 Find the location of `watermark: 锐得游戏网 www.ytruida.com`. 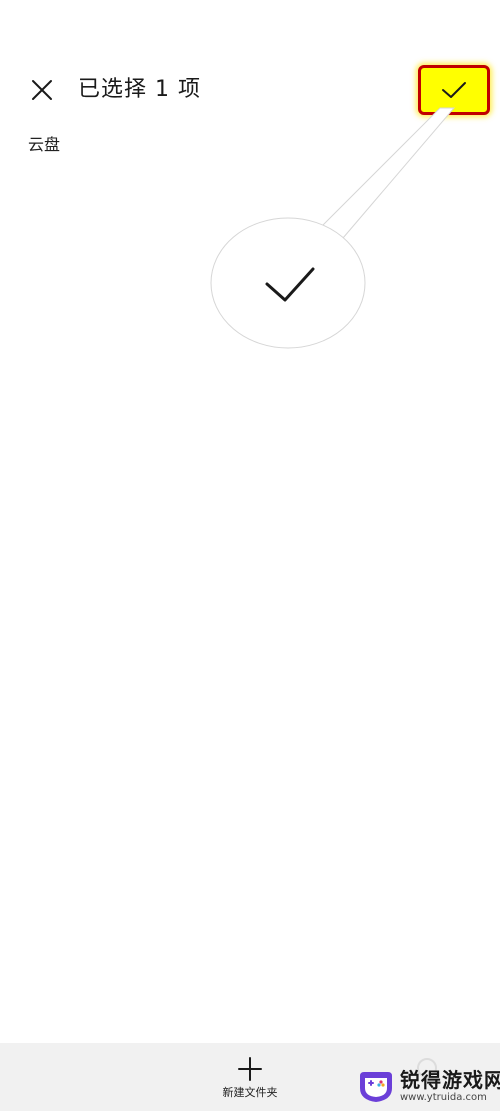

watermark: 锐得游戏网 www.ytruida.com is located at coordinates (428, 1085).